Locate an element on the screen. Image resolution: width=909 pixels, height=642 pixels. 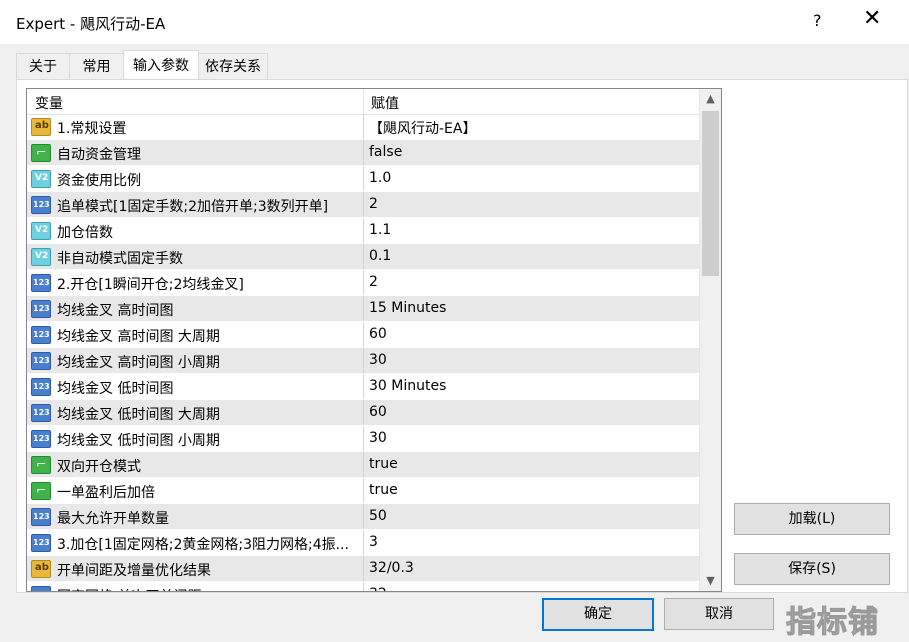
table-row: 固定网格 首次开单间距 32 is located at coordinates (363, 586).